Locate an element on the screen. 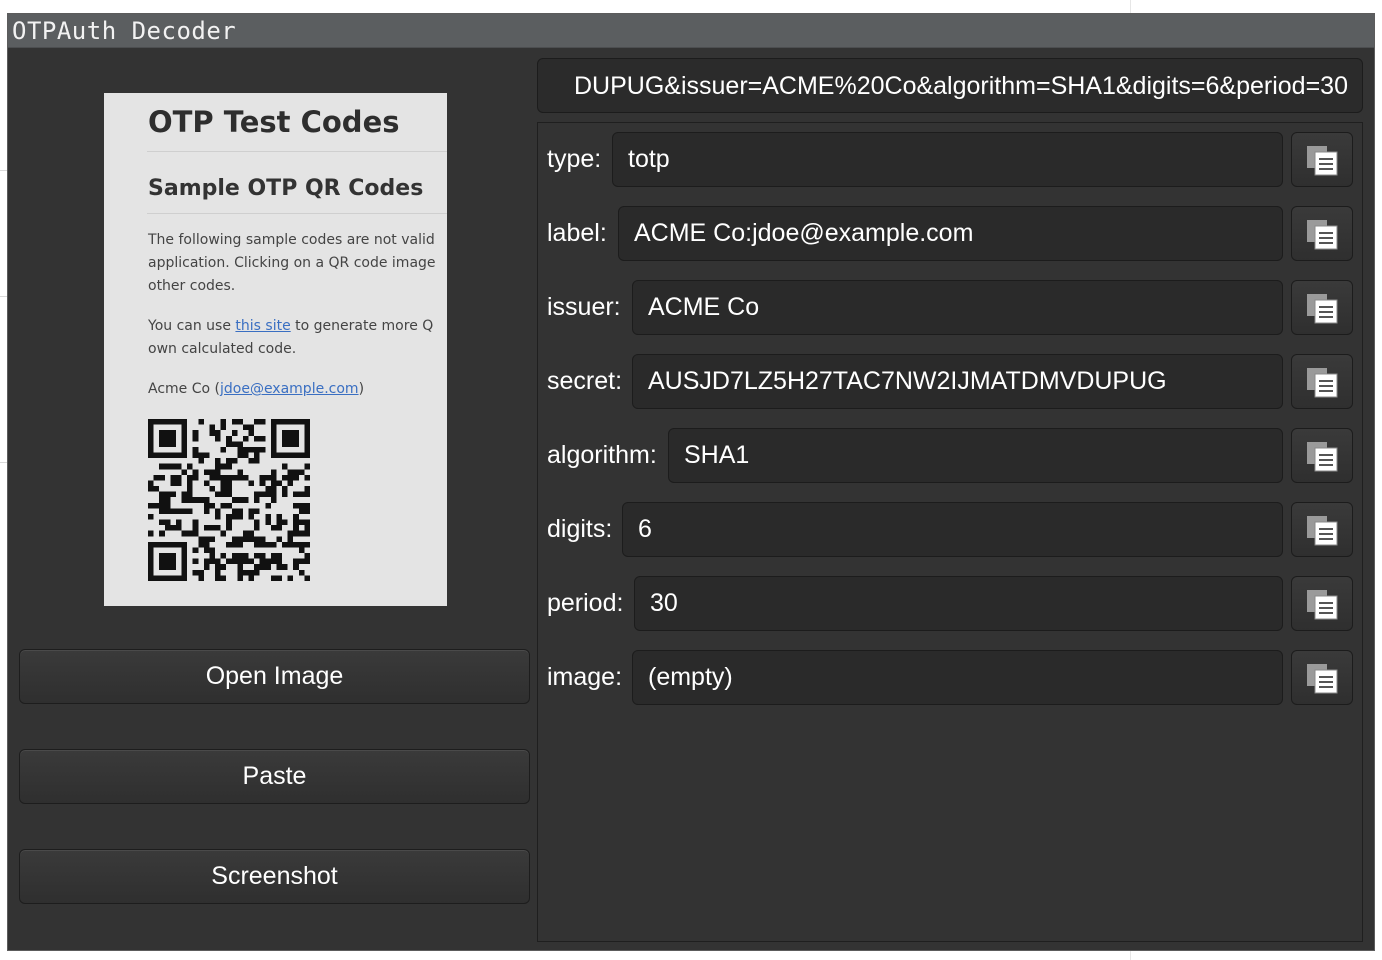  field-row-secret: secret: AUSJD7LZ5H27TAC7NW2IJMATDMVDUPUG is located at coordinates (950, 382).